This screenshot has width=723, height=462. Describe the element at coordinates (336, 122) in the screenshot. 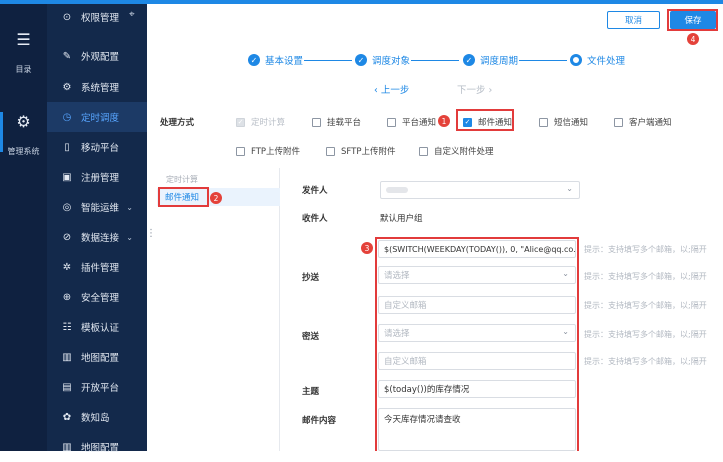

I see `option-mount-platform: 挂载平台` at that location.